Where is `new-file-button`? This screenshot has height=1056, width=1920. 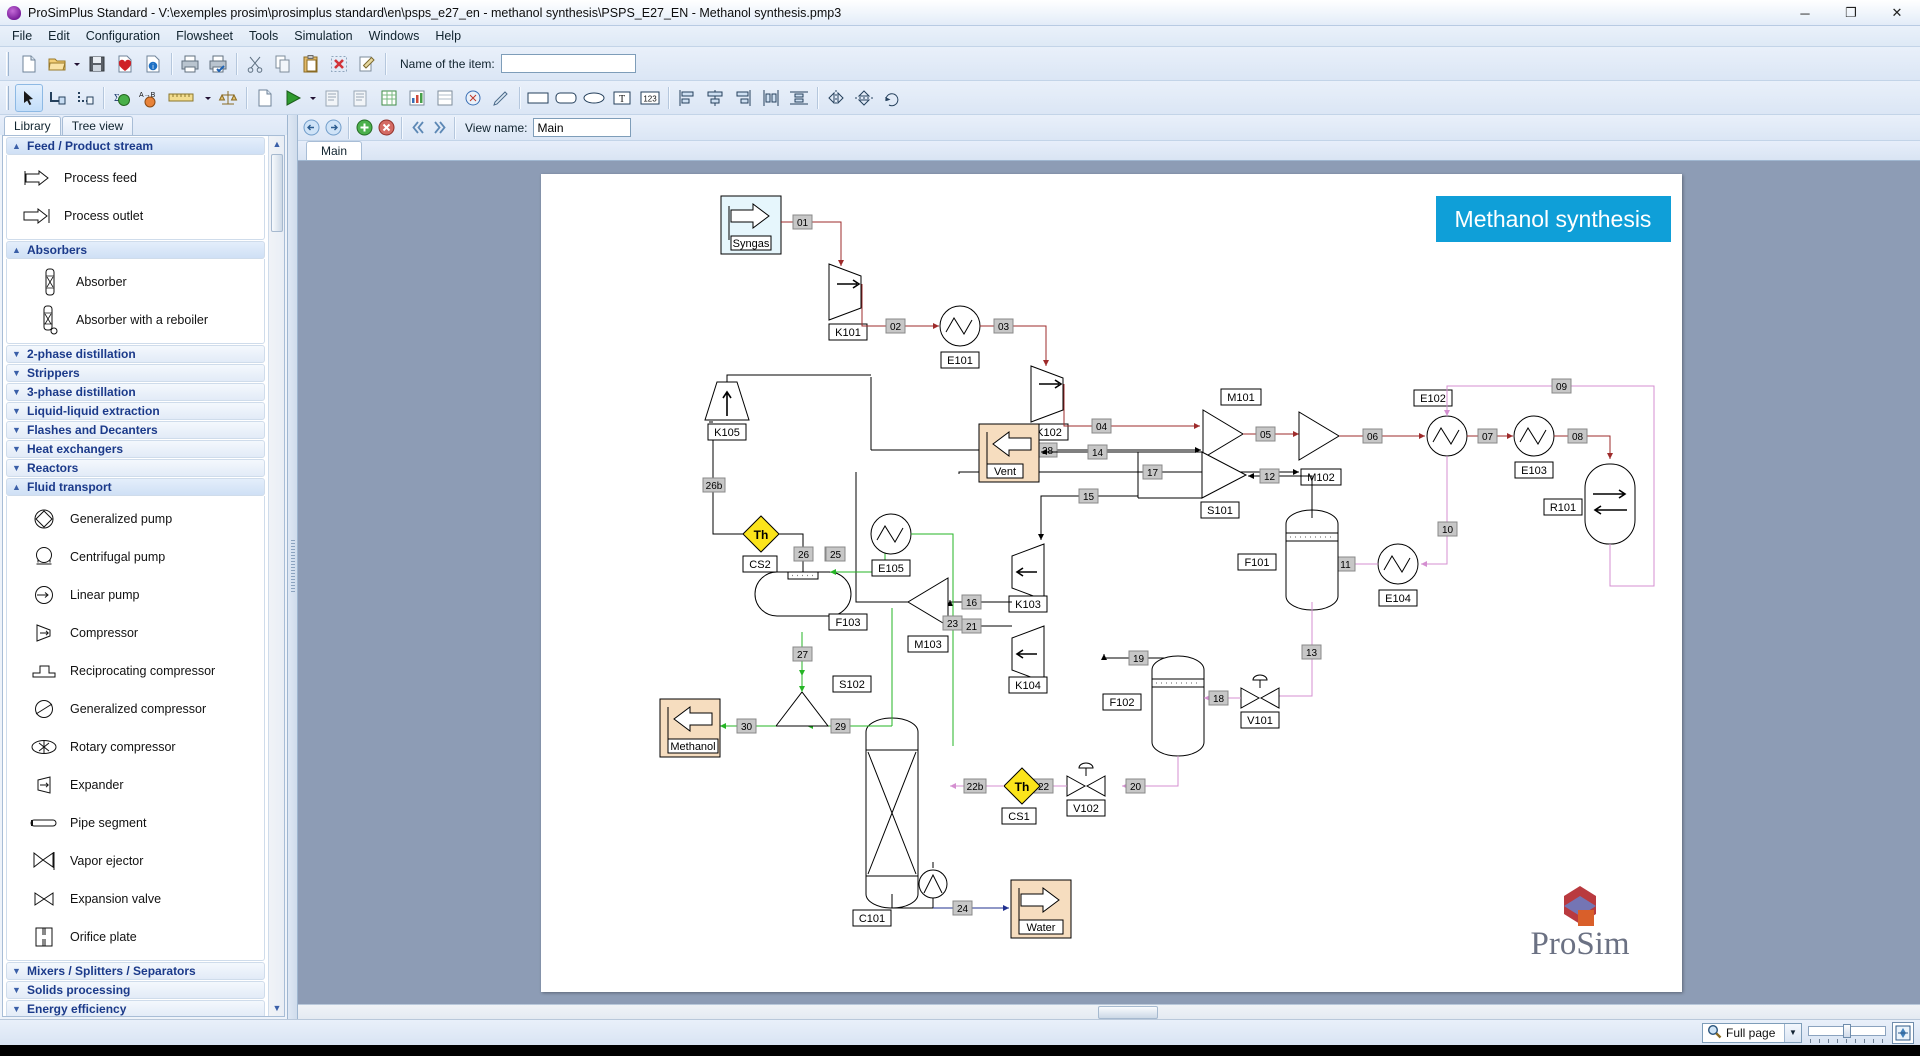 new-file-button is located at coordinates (29, 64).